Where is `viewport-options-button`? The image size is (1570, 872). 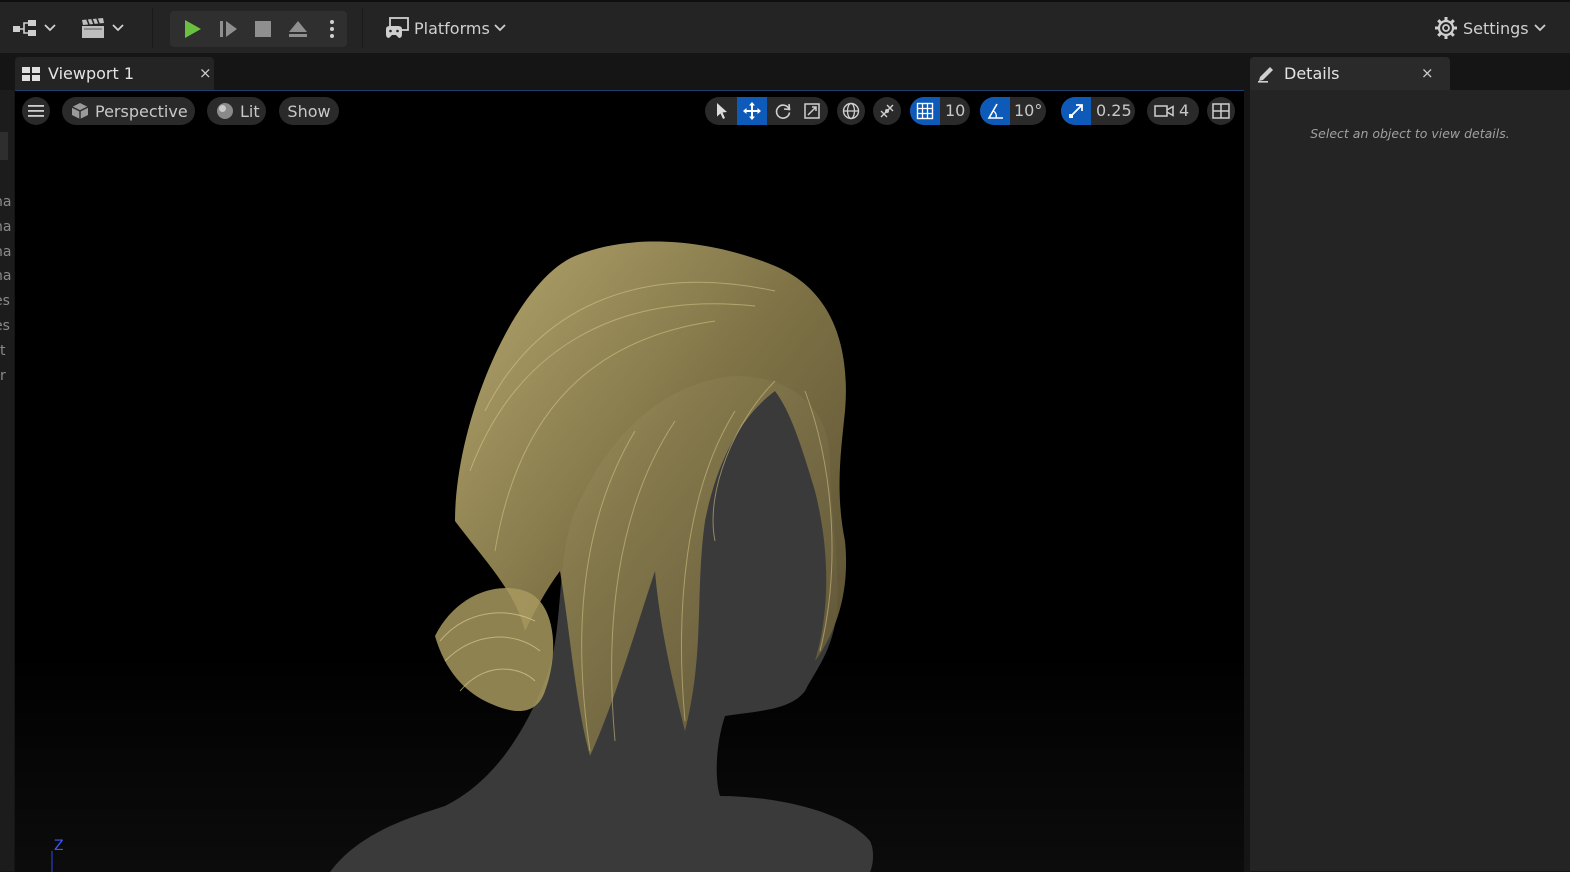
viewport-options-button is located at coordinates (36, 111).